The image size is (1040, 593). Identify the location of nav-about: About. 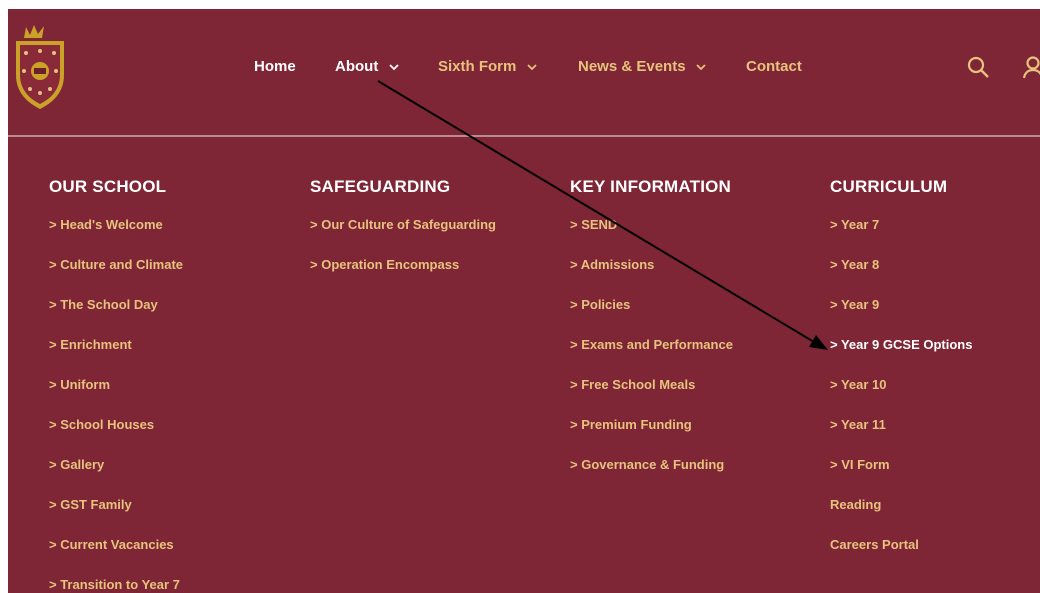
(367, 67).